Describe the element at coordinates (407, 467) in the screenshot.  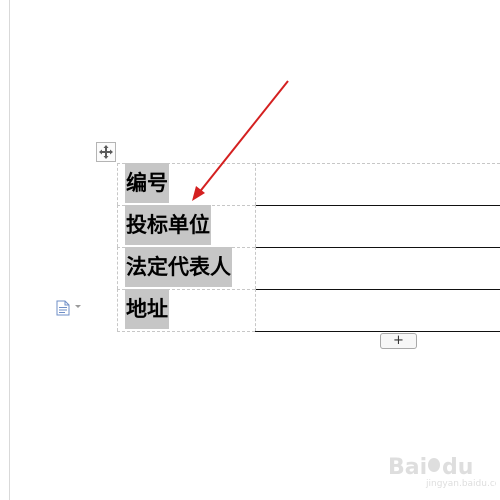
I see `svg-text: Bai` at that location.